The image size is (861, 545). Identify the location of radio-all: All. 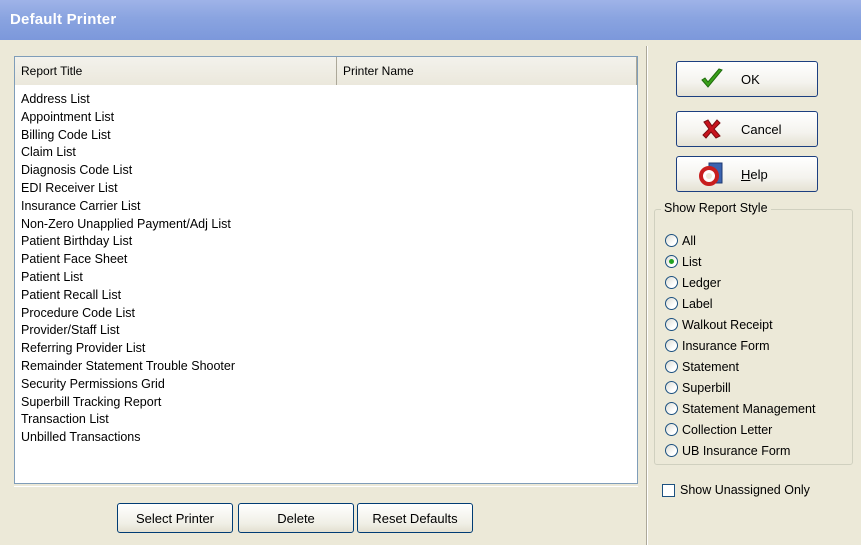
(740, 240).